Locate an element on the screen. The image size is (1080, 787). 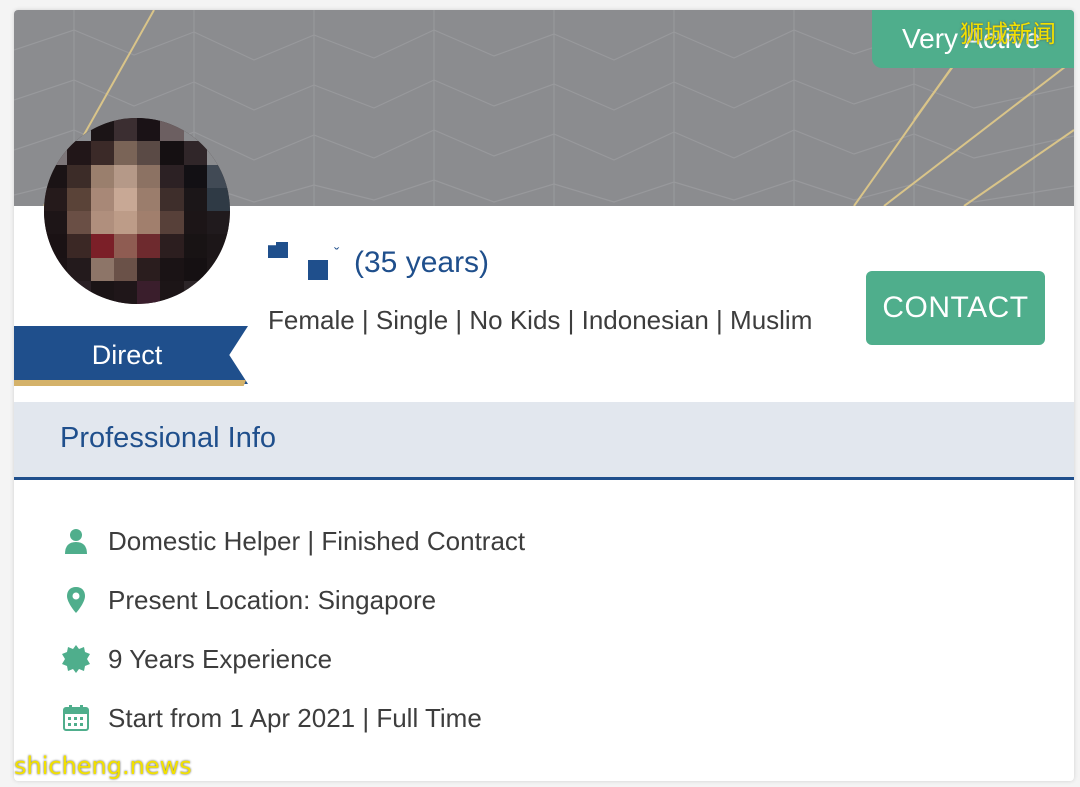
info-item-start-date: Start from 1 Apr 2021 | Full Time is located at coordinates (270, 718).